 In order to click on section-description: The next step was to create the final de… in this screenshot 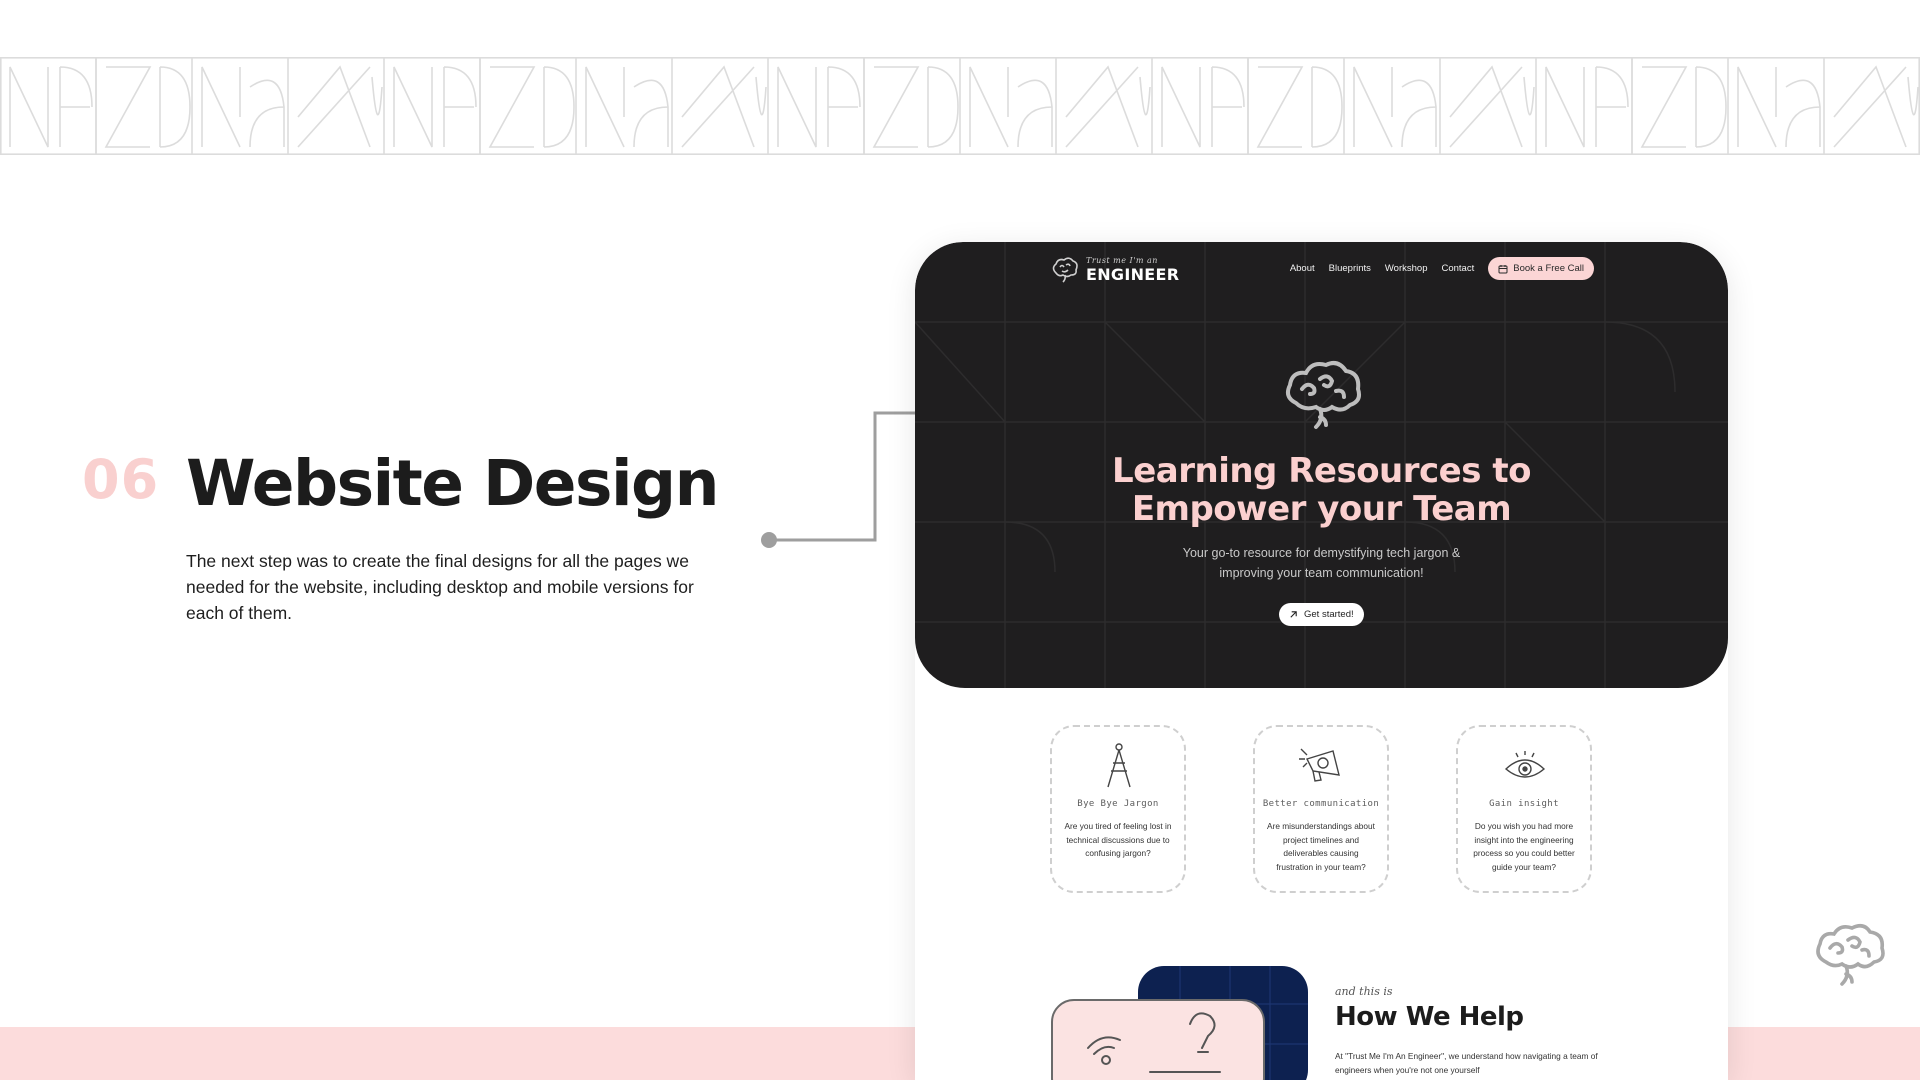, I will do `click(440, 587)`.